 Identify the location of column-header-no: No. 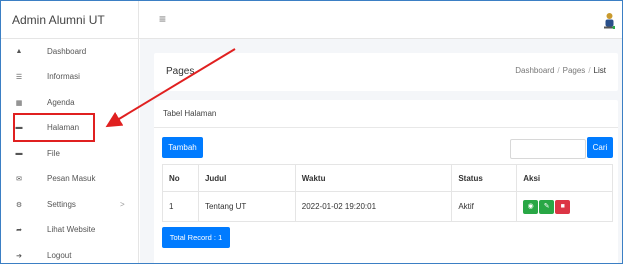
(180, 178).